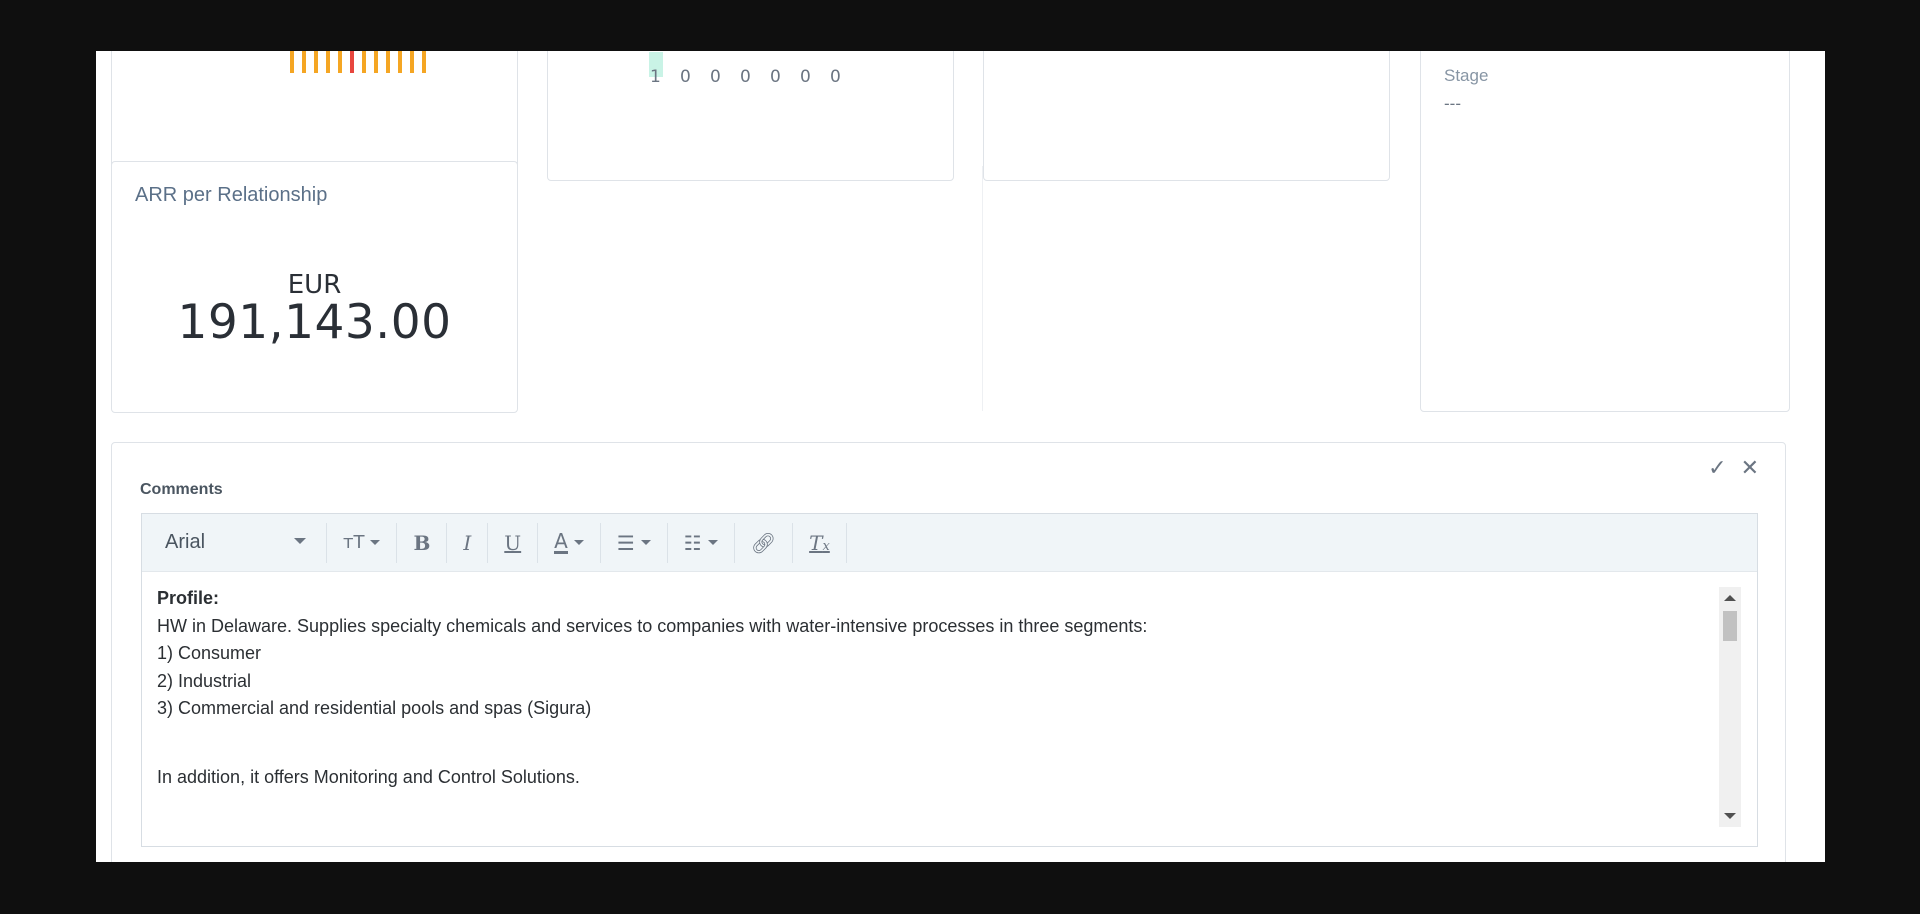 The height and width of the screenshot is (914, 1920). What do you see at coordinates (1186, 116) in the screenshot?
I see `top-card-empty` at bounding box center [1186, 116].